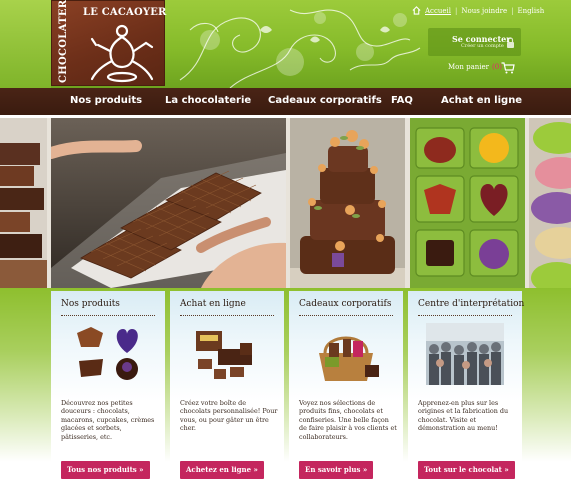 Image resolution: width=571 pixels, height=500 pixels. I want to click on about-chocolate-button: Tout sur le chocolat », so click(466, 470).